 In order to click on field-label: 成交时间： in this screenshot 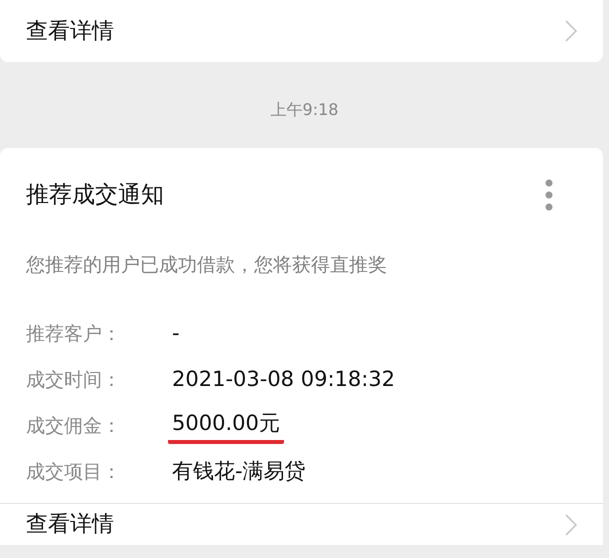, I will do `click(74, 380)`.